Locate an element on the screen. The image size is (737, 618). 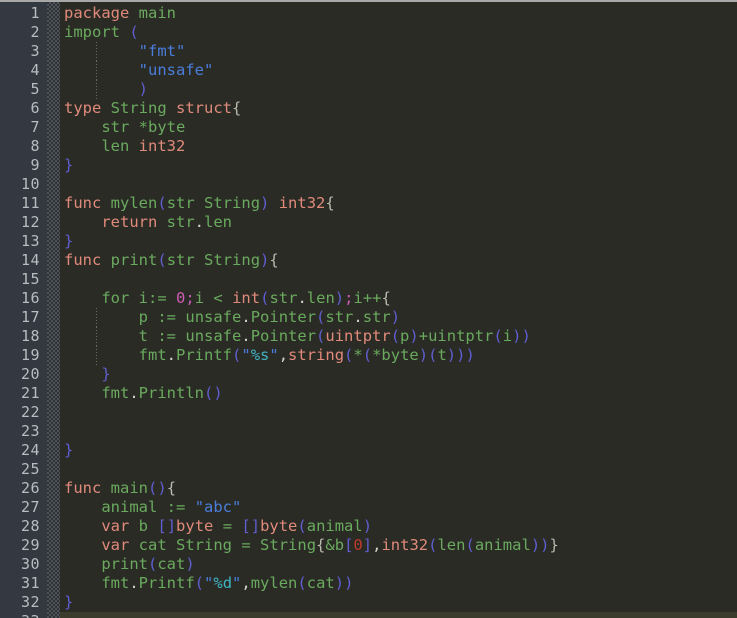
code-line: import ( is located at coordinates (398, 32).